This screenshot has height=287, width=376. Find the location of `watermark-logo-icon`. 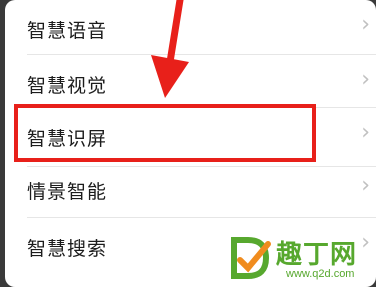

watermark-logo-icon is located at coordinates (251, 258).